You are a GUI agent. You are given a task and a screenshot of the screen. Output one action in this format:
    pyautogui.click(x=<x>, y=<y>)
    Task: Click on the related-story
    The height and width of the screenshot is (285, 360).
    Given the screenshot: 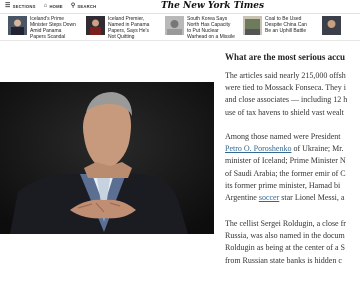 What is the action you would take?
    pyautogui.click(x=333, y=27)
    